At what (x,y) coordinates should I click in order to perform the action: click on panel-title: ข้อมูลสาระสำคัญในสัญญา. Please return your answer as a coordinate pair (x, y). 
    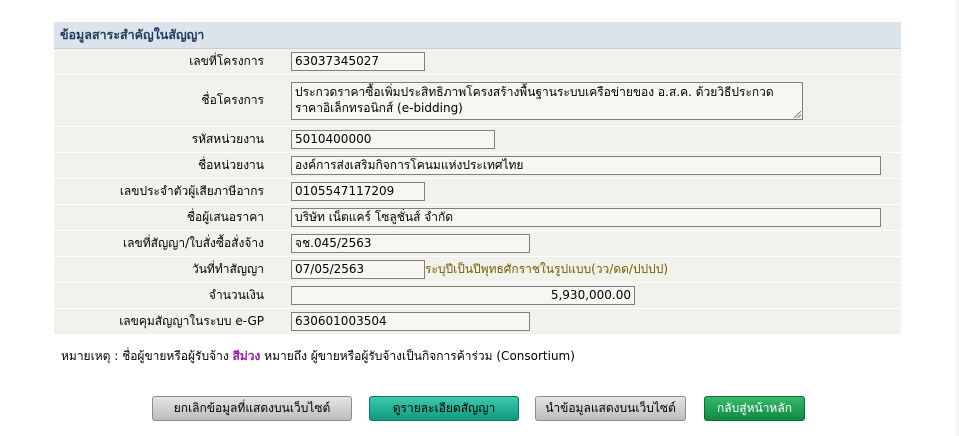
    Looking at the image, I should click on (477, 35).